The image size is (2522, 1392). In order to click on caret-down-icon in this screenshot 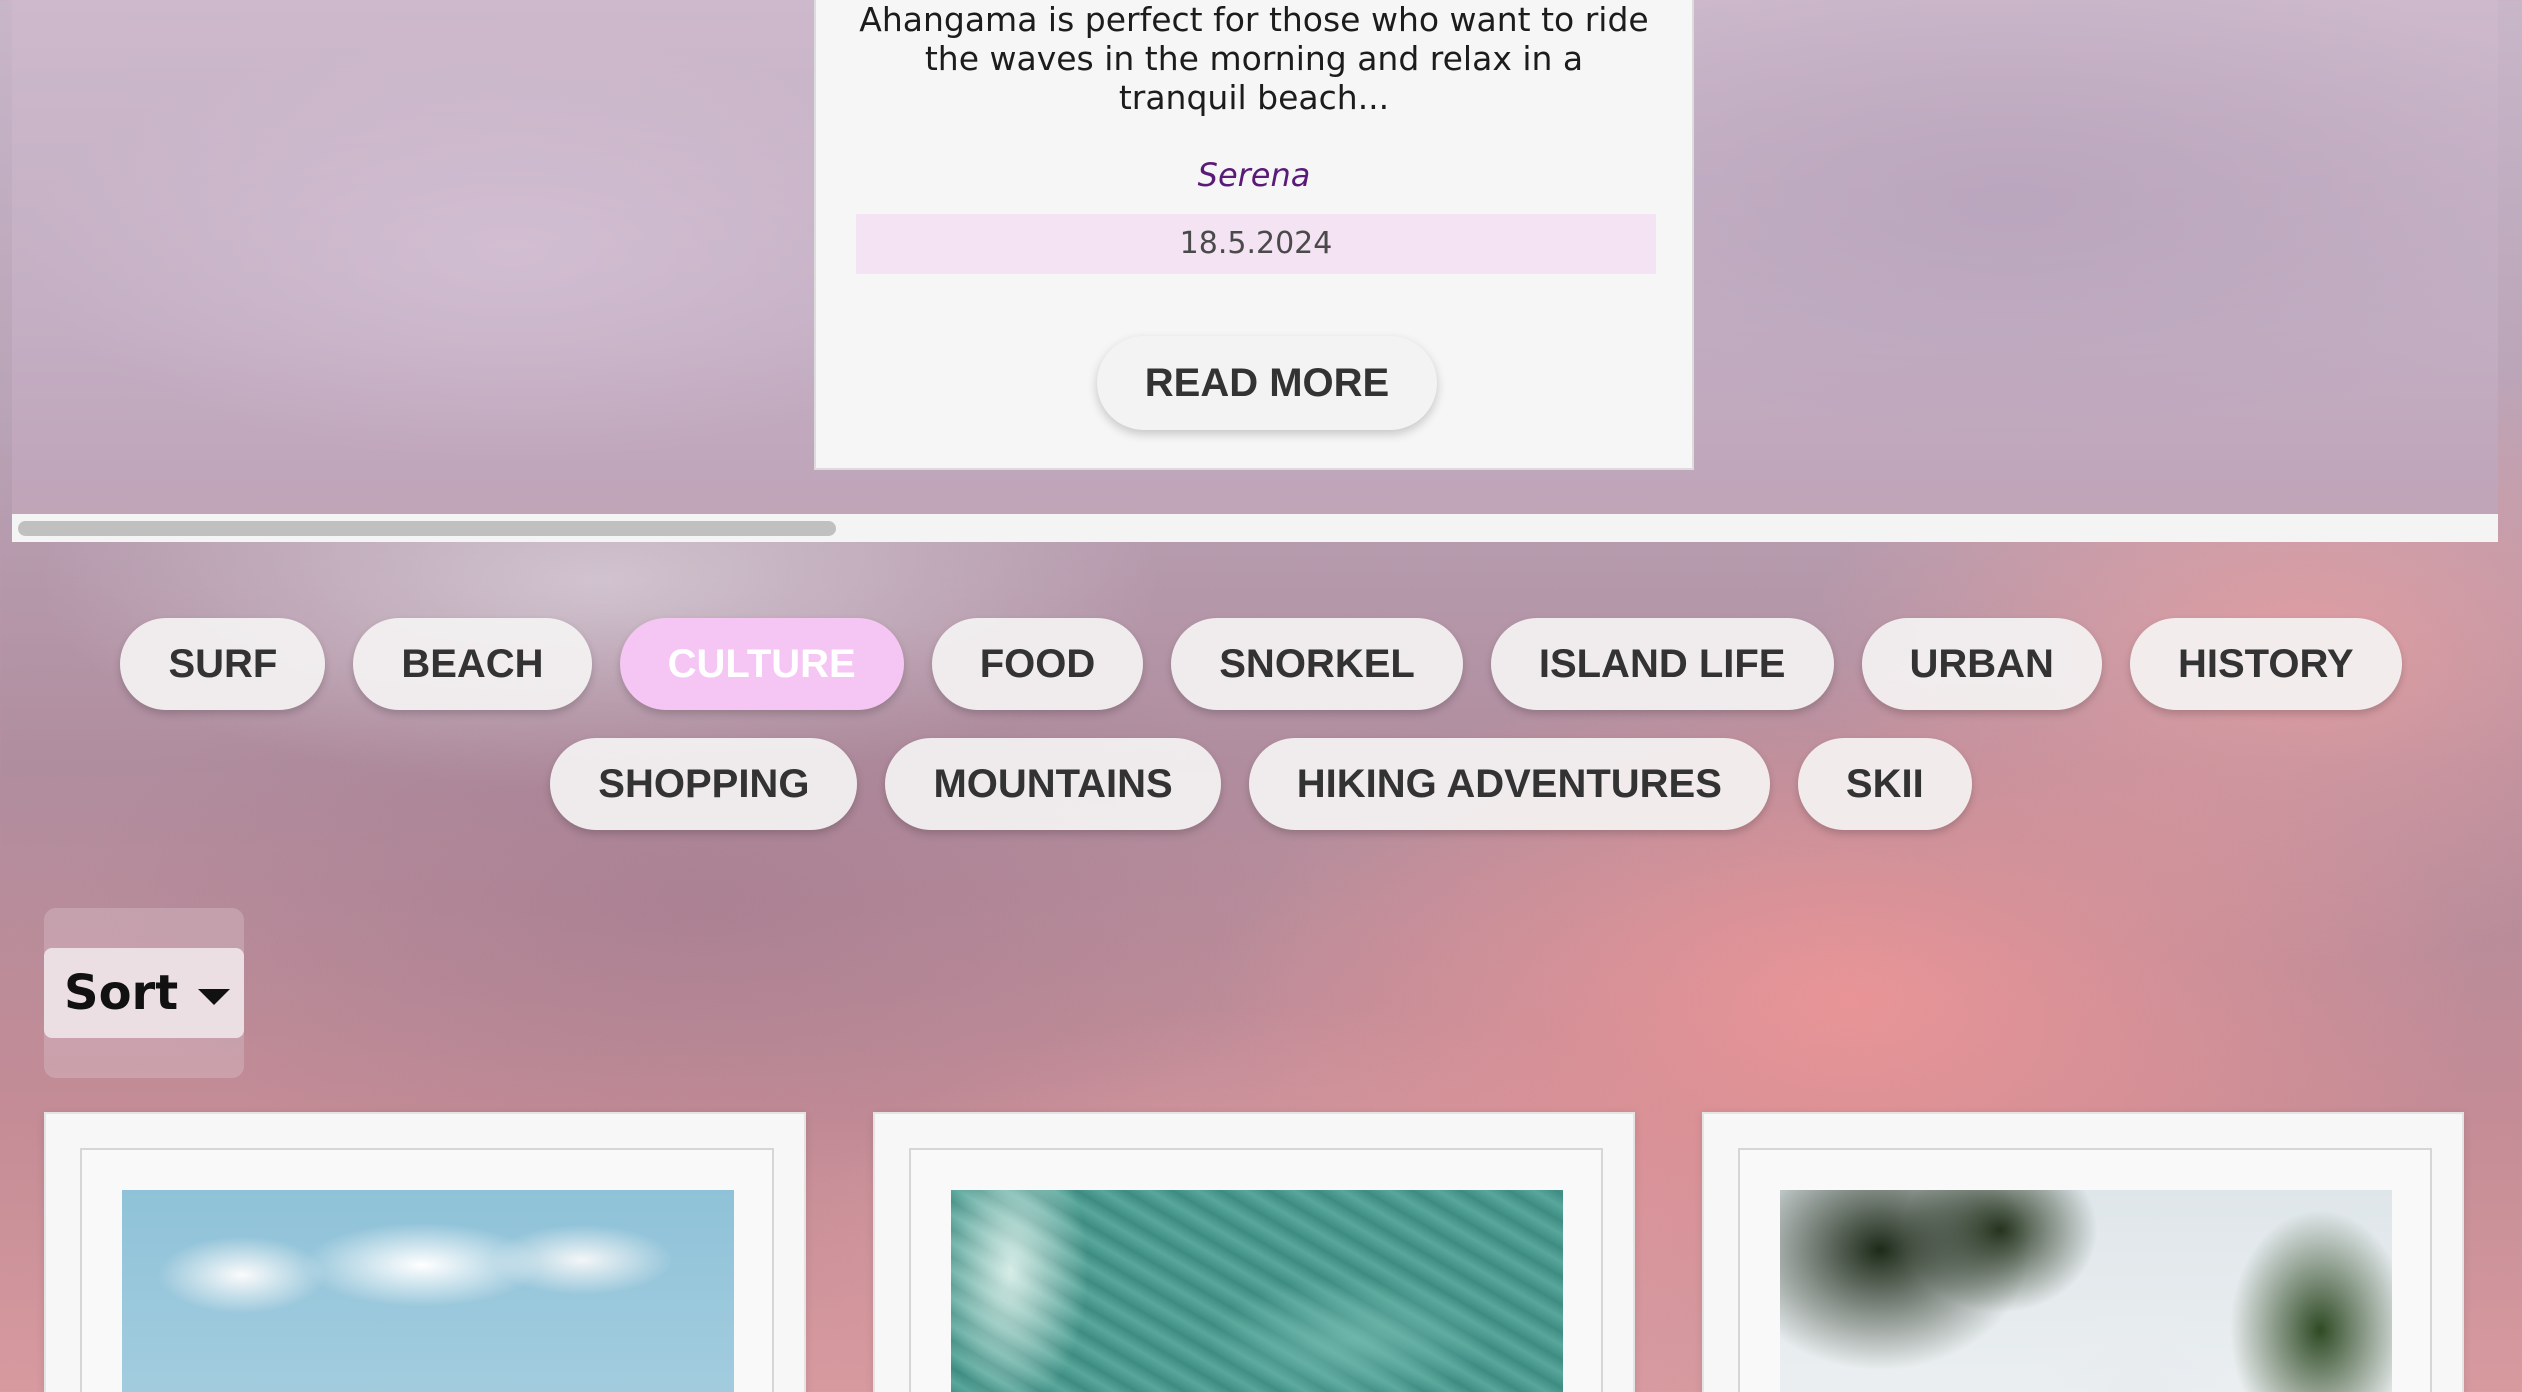, I will do `click(214, 997)`.